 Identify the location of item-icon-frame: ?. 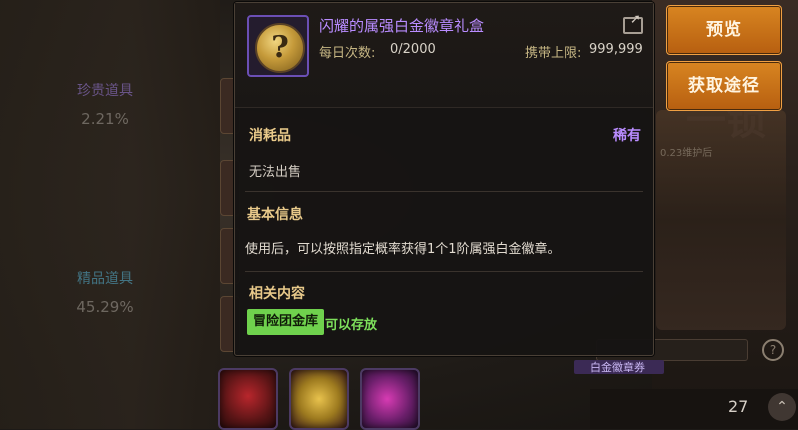
(278, 46).